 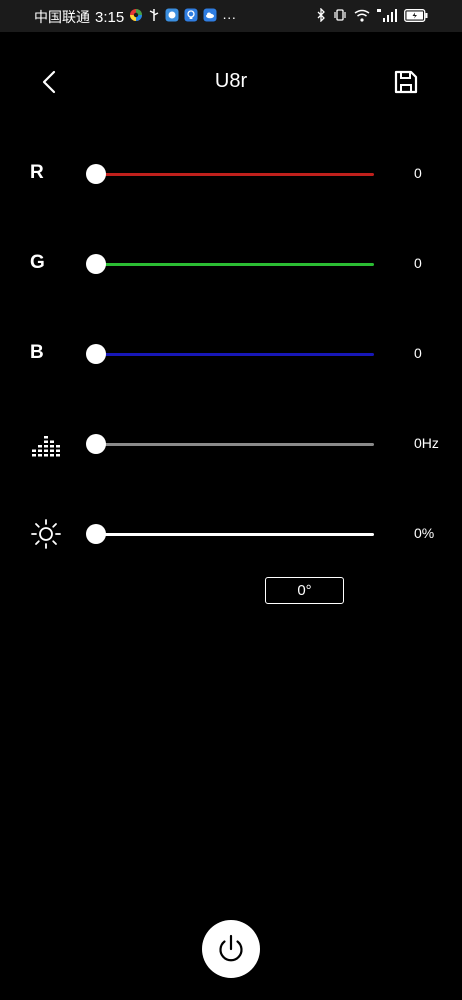 What do you see at coordinates (96, 534) in the screenshot?
I see `brightness-slider-thumb` at bounding box center [96, 534].